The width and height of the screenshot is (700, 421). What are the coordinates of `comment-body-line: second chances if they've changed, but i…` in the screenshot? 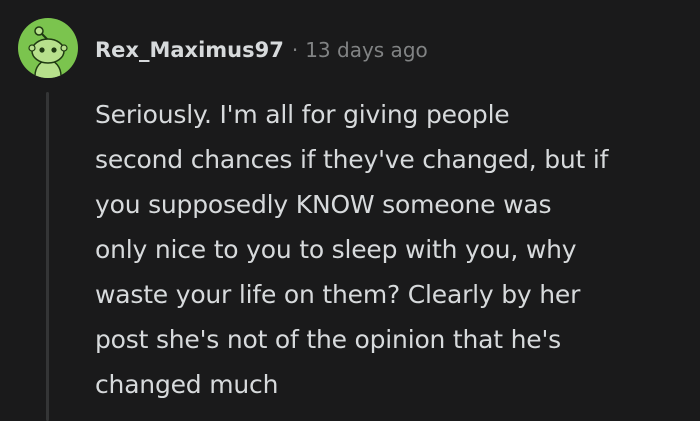 It's located at (352, 159).